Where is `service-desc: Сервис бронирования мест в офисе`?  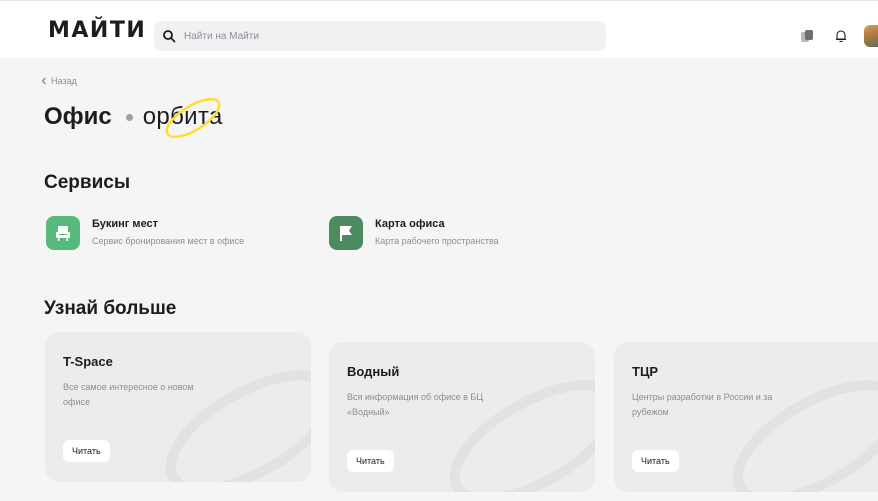 service-desc: Сервис бронирования мест в офисе is located at coordinates (168, 241).